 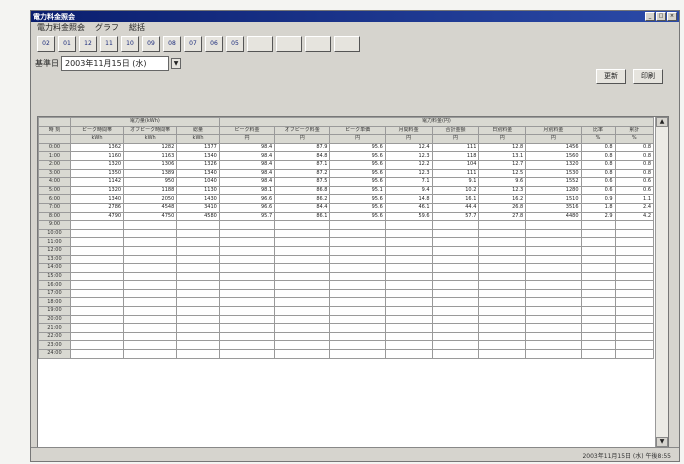 What do you see at coordinates (347, 44) in the screenshot?
I see `toolbar-button-d` at bounding box center [347, 44].